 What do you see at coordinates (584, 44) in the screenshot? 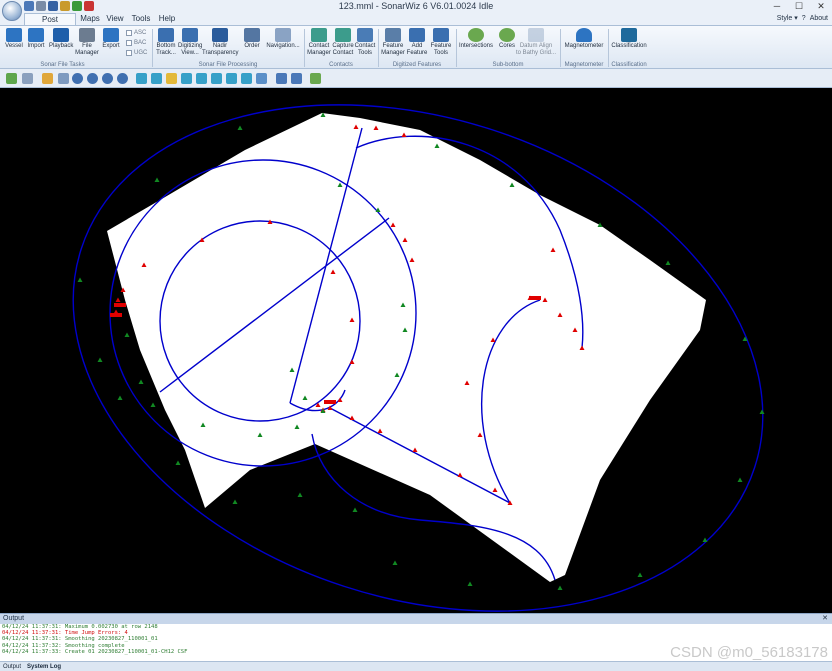
I see `magnetometer-button: Magnetometer` at bounding box center [584, 44].